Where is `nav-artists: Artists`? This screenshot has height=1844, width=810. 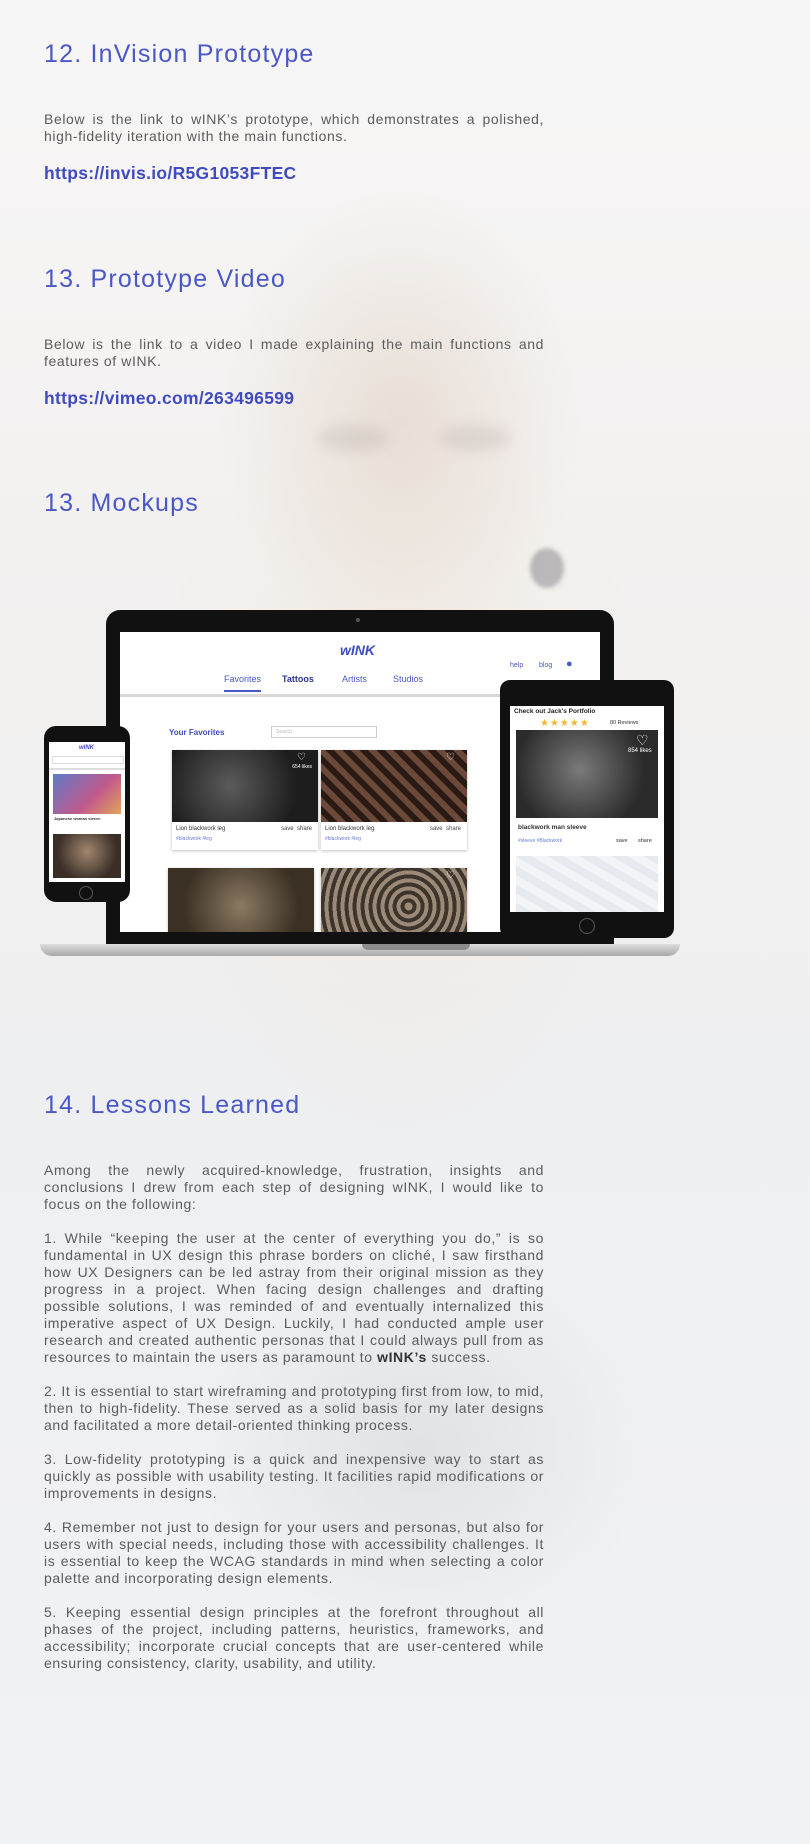 nav-artists: Artists is located at coordinates (355, 679).